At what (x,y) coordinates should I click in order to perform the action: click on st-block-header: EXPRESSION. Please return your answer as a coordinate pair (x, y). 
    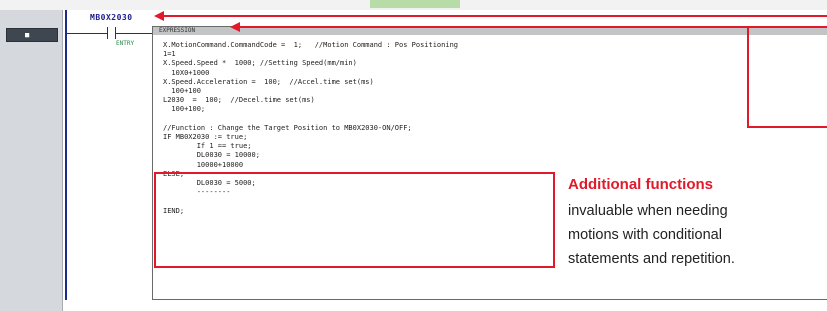
    Looking at the image, I should click on (490, 31).